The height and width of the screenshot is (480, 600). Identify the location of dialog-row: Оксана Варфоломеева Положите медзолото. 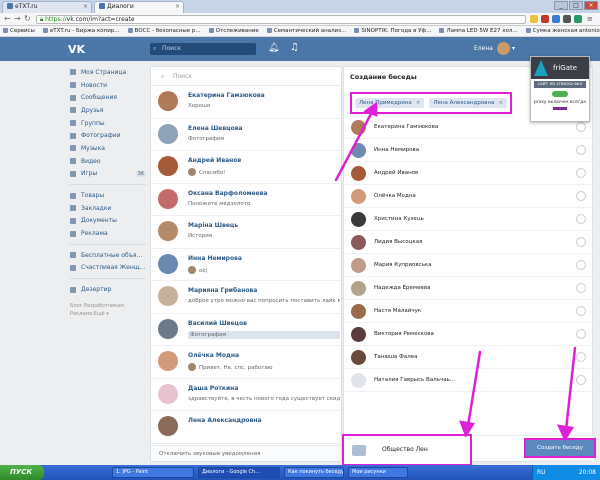
(246, 200).